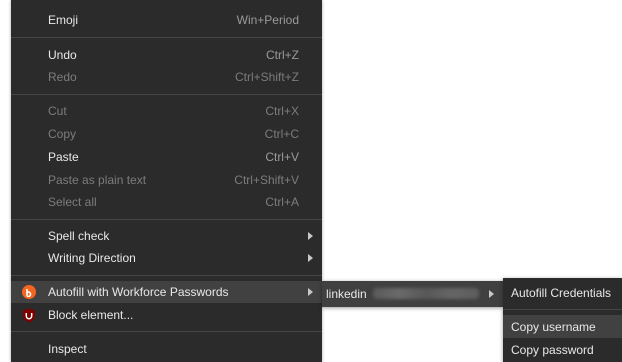  I want to click on menu-item-redo: Redo Ctrl+Shift+Z, so click(166, 77).